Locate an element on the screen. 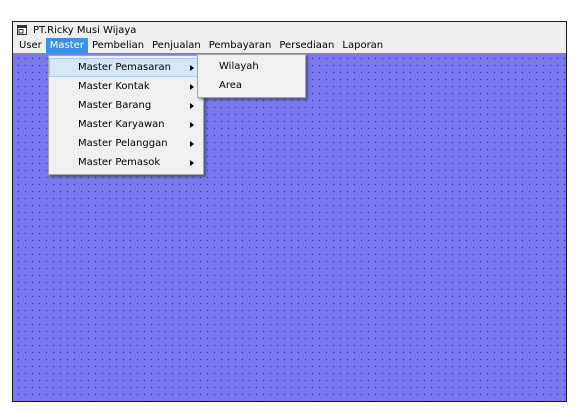 Image resolution: width=579 pixels, height=410 pixels. master-karyawan-item: Master Karyawan is located at coordinates (126, 124).